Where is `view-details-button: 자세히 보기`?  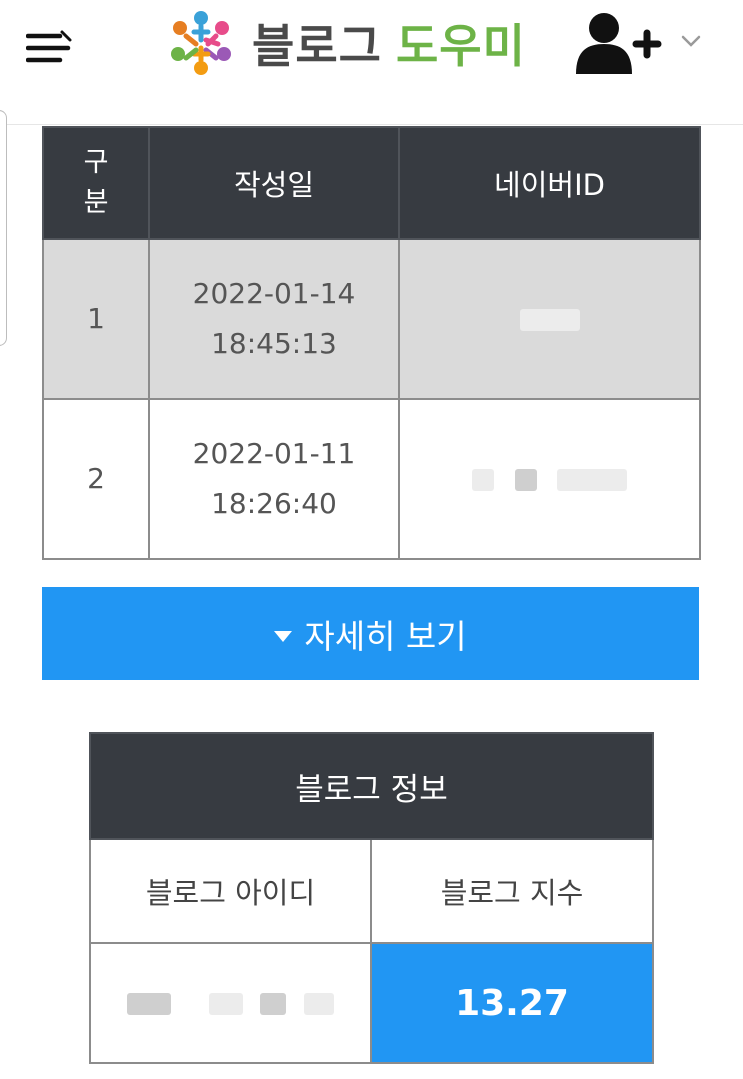 view-details-button: 자세히 보기 is located at coordinates (370, 633).